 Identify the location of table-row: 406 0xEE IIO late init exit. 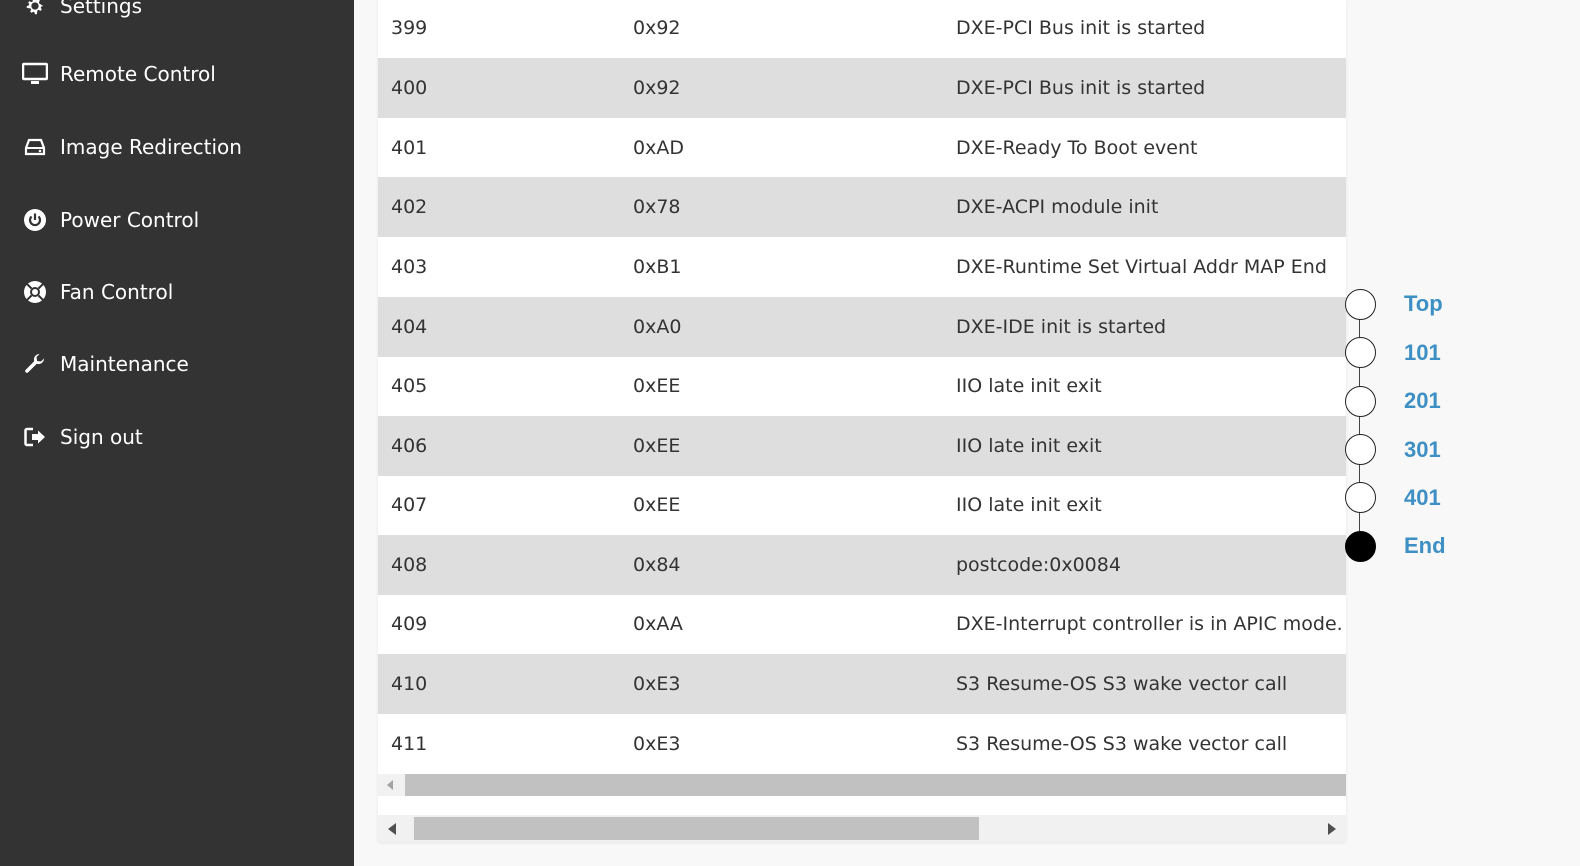
(862, 446).